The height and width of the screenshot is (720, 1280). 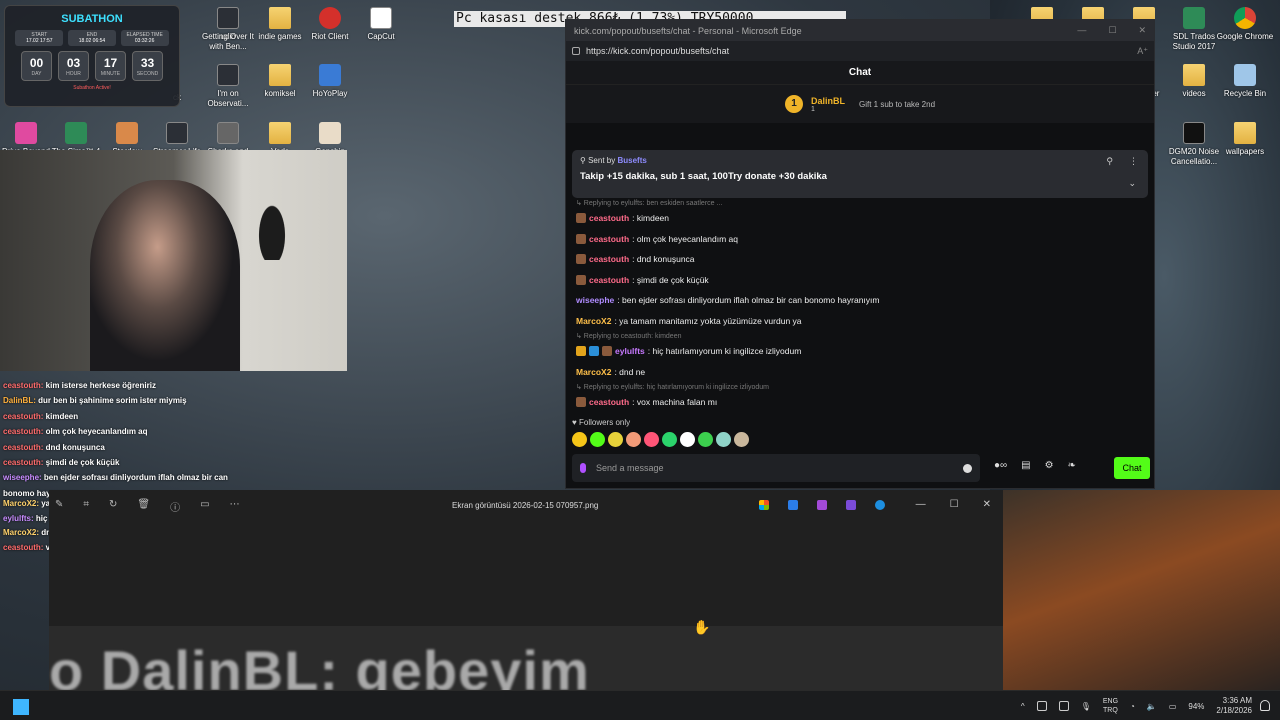 I want to click on desktop-icon-wallpapers: wallpapers, so click(x=1245, y=139).